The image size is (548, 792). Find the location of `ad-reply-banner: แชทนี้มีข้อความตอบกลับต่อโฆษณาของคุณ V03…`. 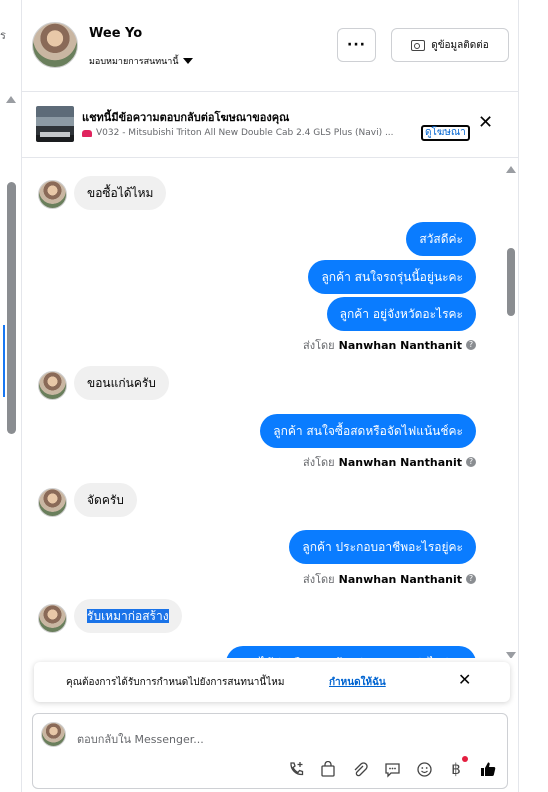

ad-reply-banner: แชทนี้มีข้อความตอบกลับต่อโฆษณาของคุณ V03… is located at coordinates (270, 125).